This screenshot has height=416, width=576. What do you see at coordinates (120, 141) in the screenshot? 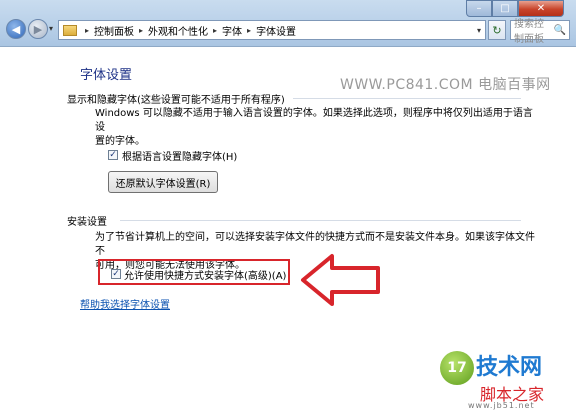
I see `display-desc-line-2: 置的字体。` at bounding box center [120, 141].